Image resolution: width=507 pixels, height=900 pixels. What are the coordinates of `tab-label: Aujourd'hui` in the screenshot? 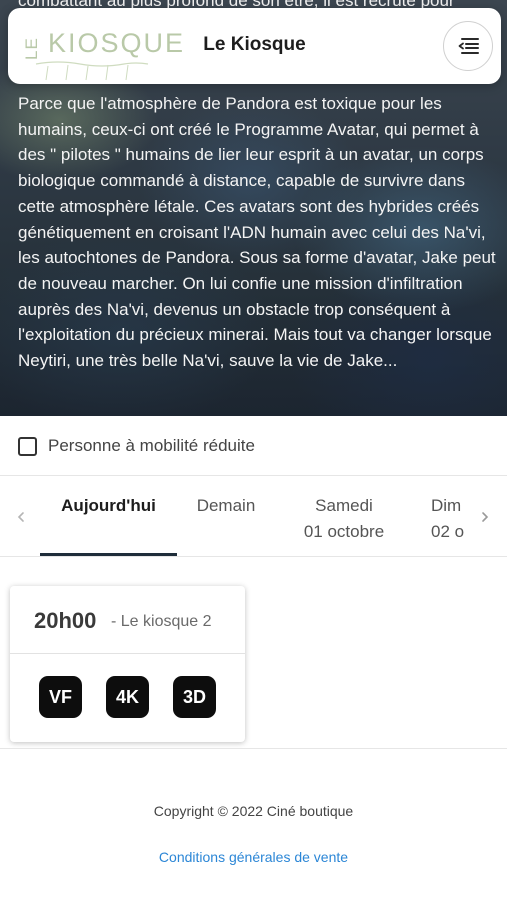 It's located at (108, 505).